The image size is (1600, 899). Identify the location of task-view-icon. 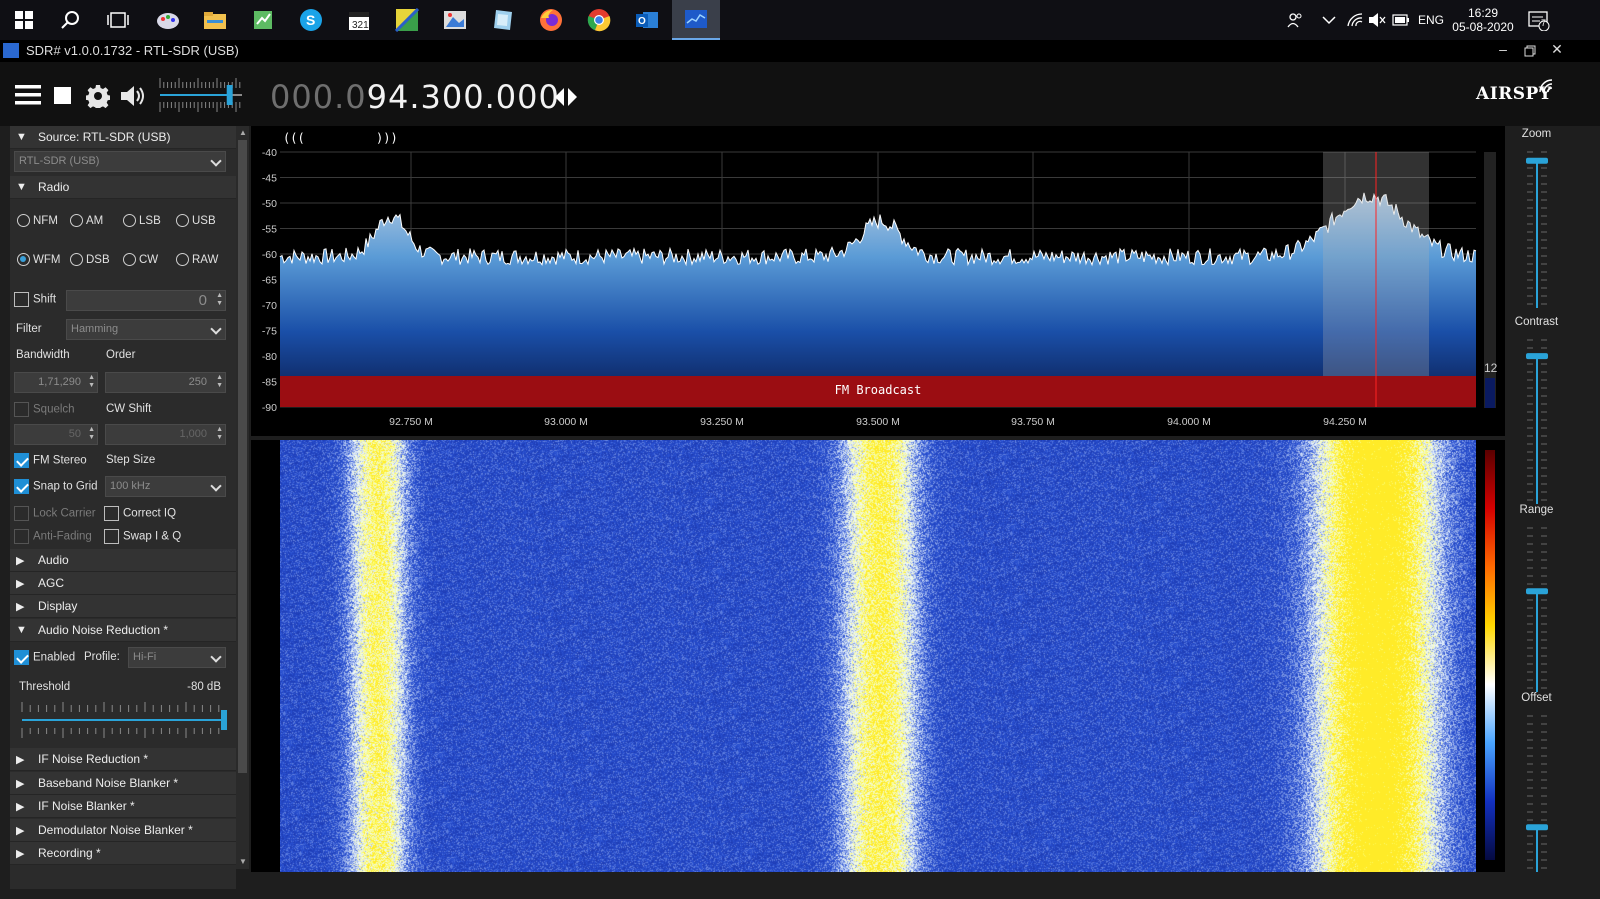
(118, 20).